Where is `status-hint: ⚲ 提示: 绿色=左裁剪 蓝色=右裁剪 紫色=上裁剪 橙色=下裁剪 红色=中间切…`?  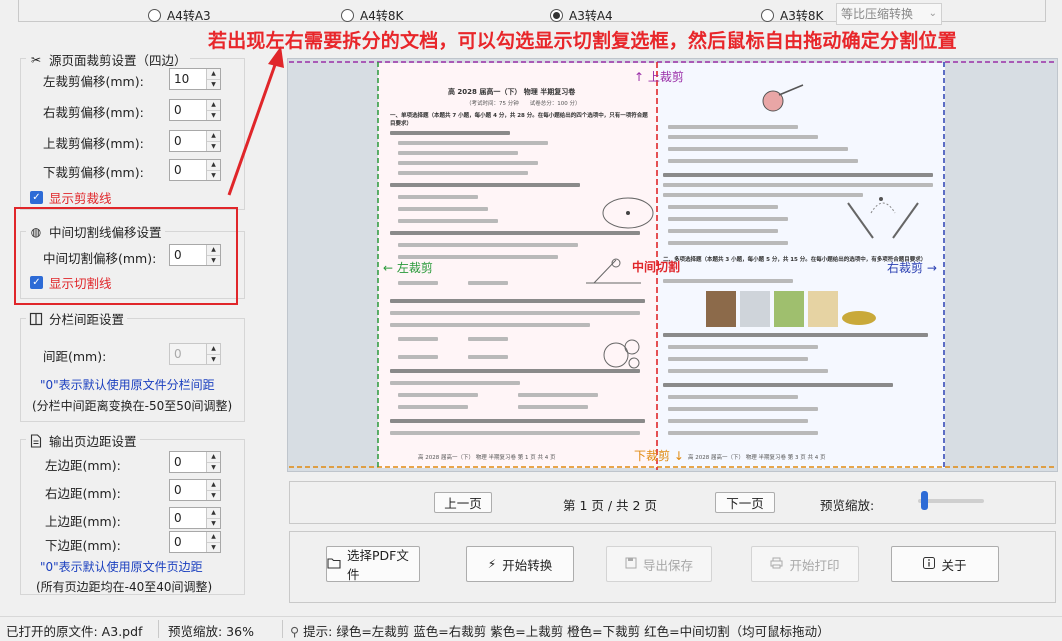 status-hint: ⚲ 提示: 绿色=左裁剪 蓝色=右裁剪 紫色=上裁剪 橙色=下裁剪 红色=中间切… is located at coordinates (560, 630).